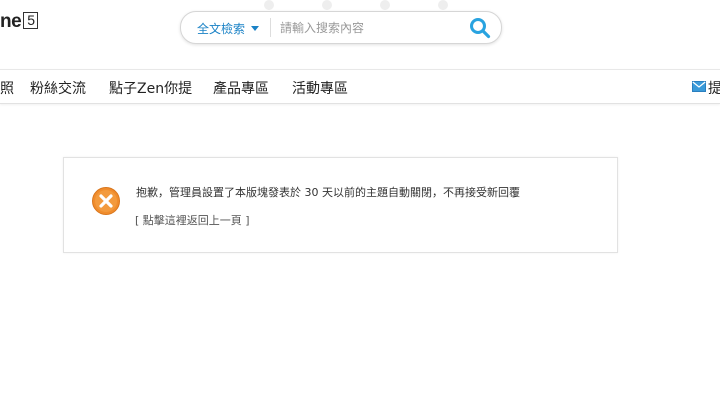 This screenshot has width=720, height=405. Describe the element at coordinates (328, 192) in the screenshot. I see `alert-message: 抱歉，管理員設置了本版塊發表於 30 天以前的主題自動關閉，不再接受新回覆` at that location.